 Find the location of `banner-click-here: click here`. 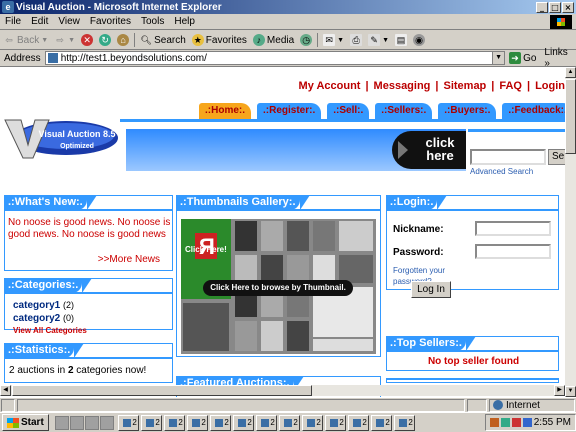

banner-click-here: click here is located at coordinates (429, 150).